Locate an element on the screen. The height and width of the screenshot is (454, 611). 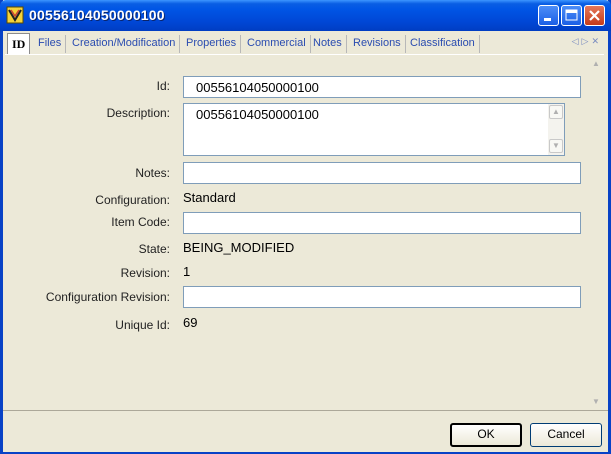
description-label: Description: is located at coordinates (138, 113).